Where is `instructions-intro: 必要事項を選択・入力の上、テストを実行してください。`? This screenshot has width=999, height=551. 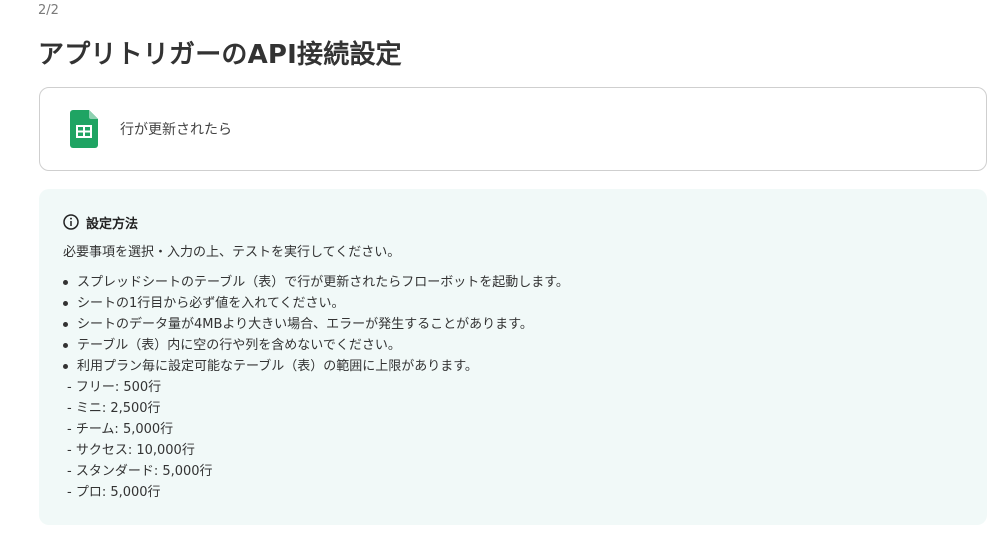
instructions-intro: 必要事項を選択・入力の上、テストを実行してください。 is located at coordinates (232, 252).